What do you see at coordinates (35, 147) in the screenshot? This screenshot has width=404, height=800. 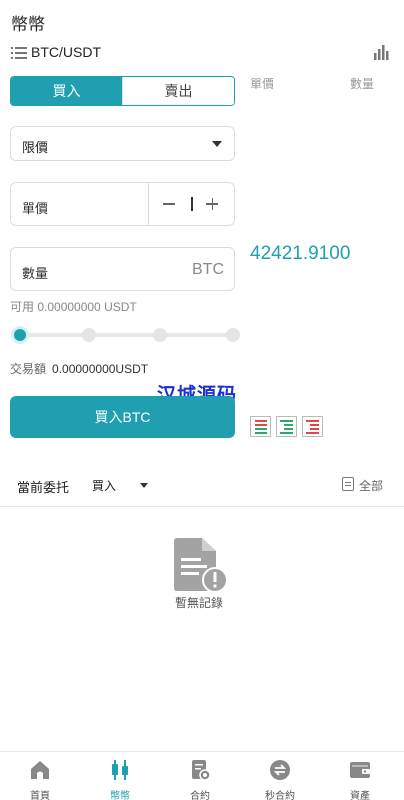 I see `order-type-value: 限價` at bounding box center [35, 147].